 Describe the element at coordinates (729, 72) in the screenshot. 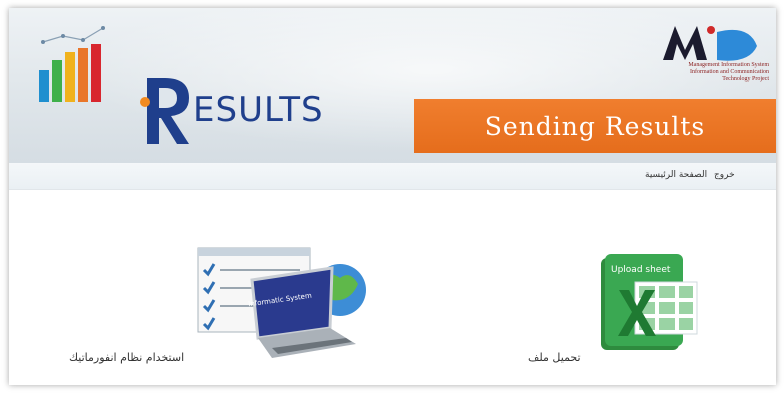

I see `mis-line-2: Information and Communication` at that location.